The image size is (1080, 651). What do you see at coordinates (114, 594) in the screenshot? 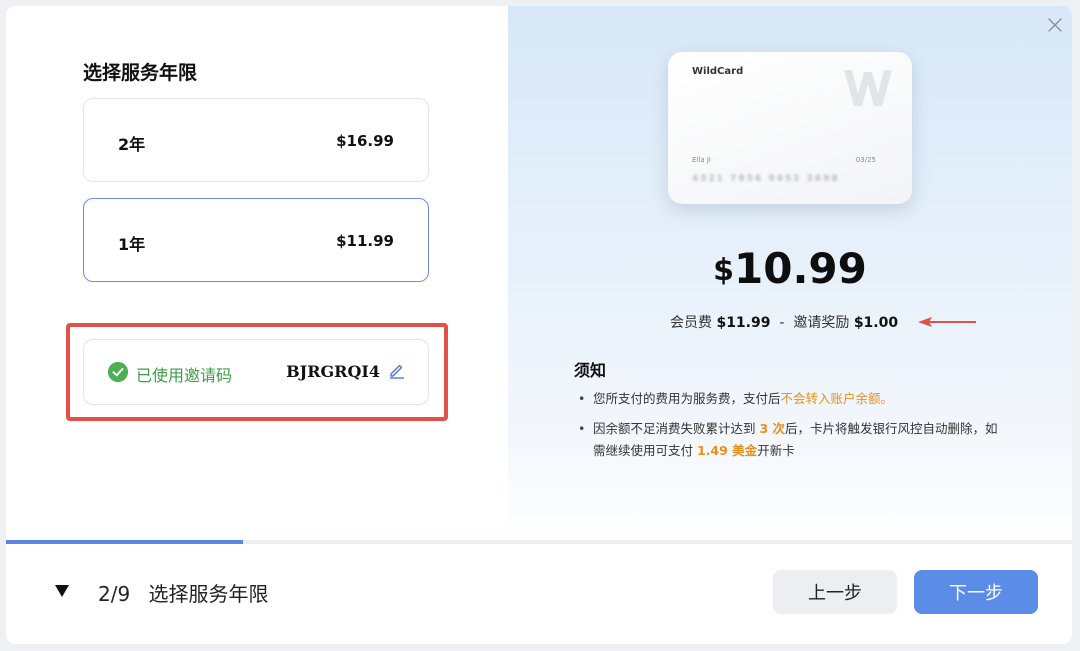
I see `step-number: 2/9` at bounding box center [114, 594].